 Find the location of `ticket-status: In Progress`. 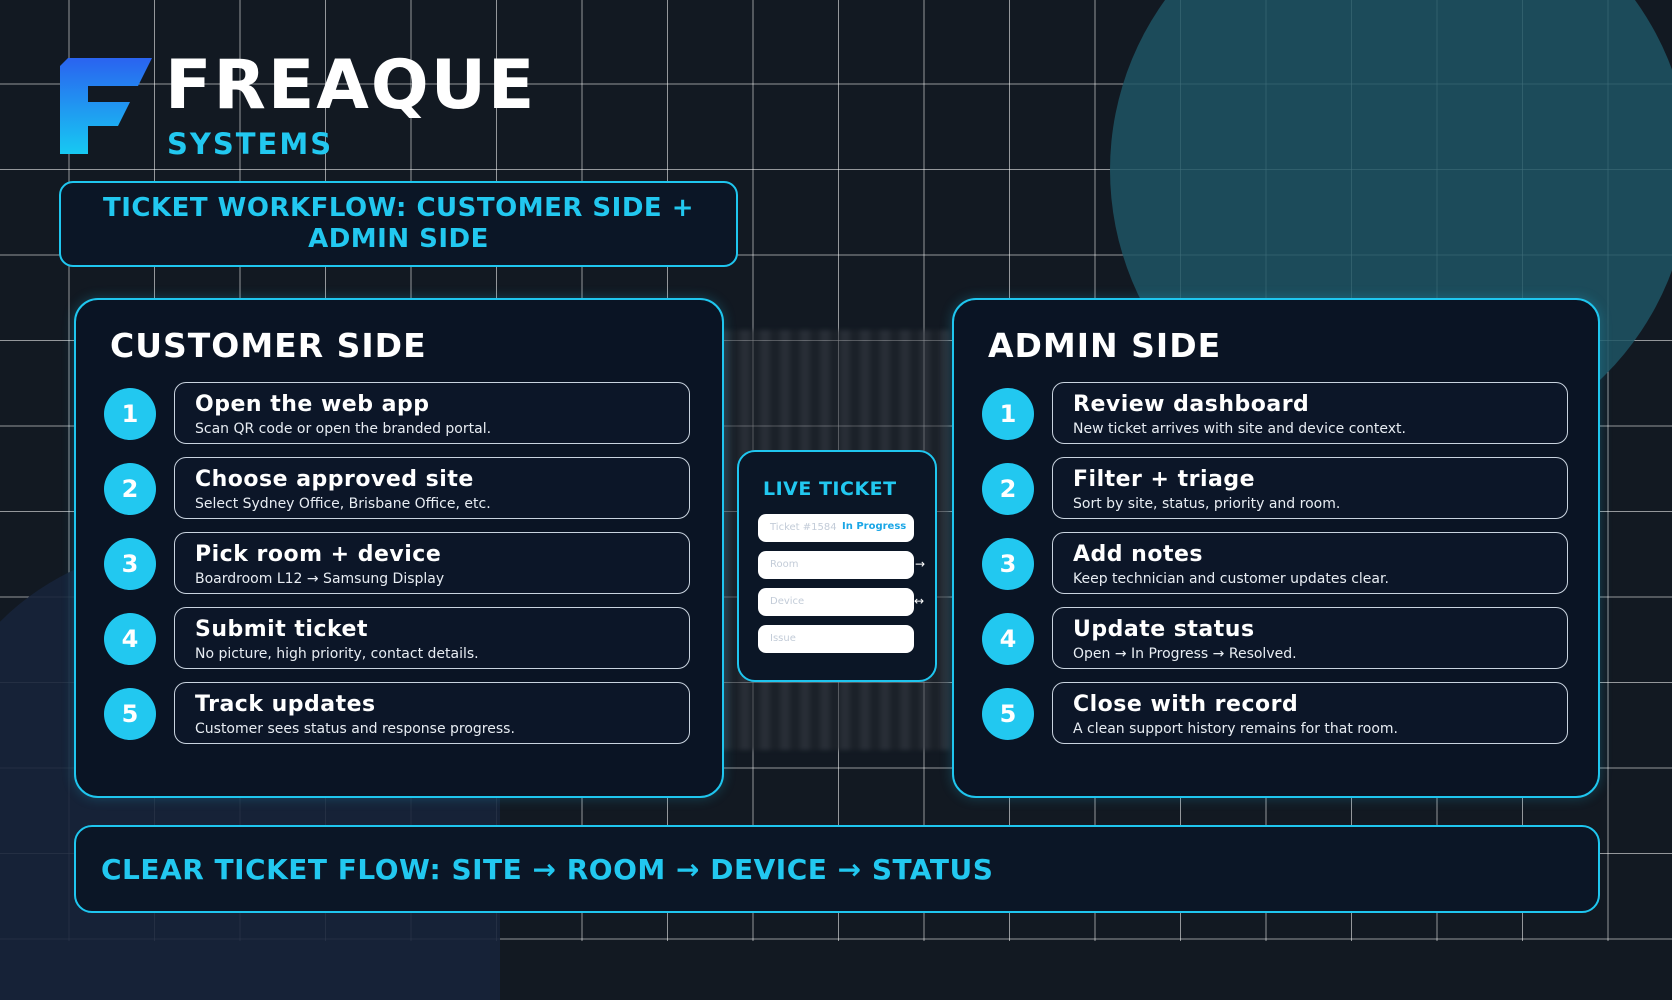

ticket-status: In Progress is located at coordinates (874, 526).